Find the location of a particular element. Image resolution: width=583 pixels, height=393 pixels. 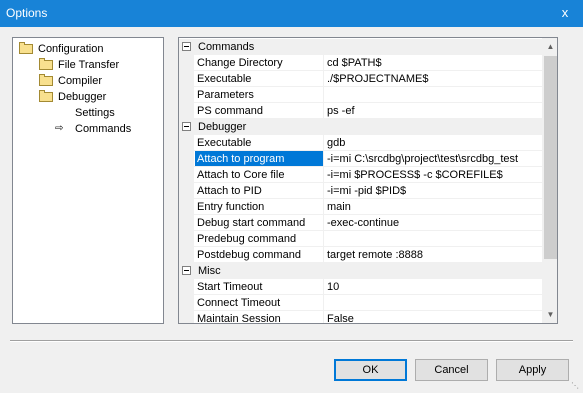

property-name: Maintain Session is located at coordinates (259, 317).